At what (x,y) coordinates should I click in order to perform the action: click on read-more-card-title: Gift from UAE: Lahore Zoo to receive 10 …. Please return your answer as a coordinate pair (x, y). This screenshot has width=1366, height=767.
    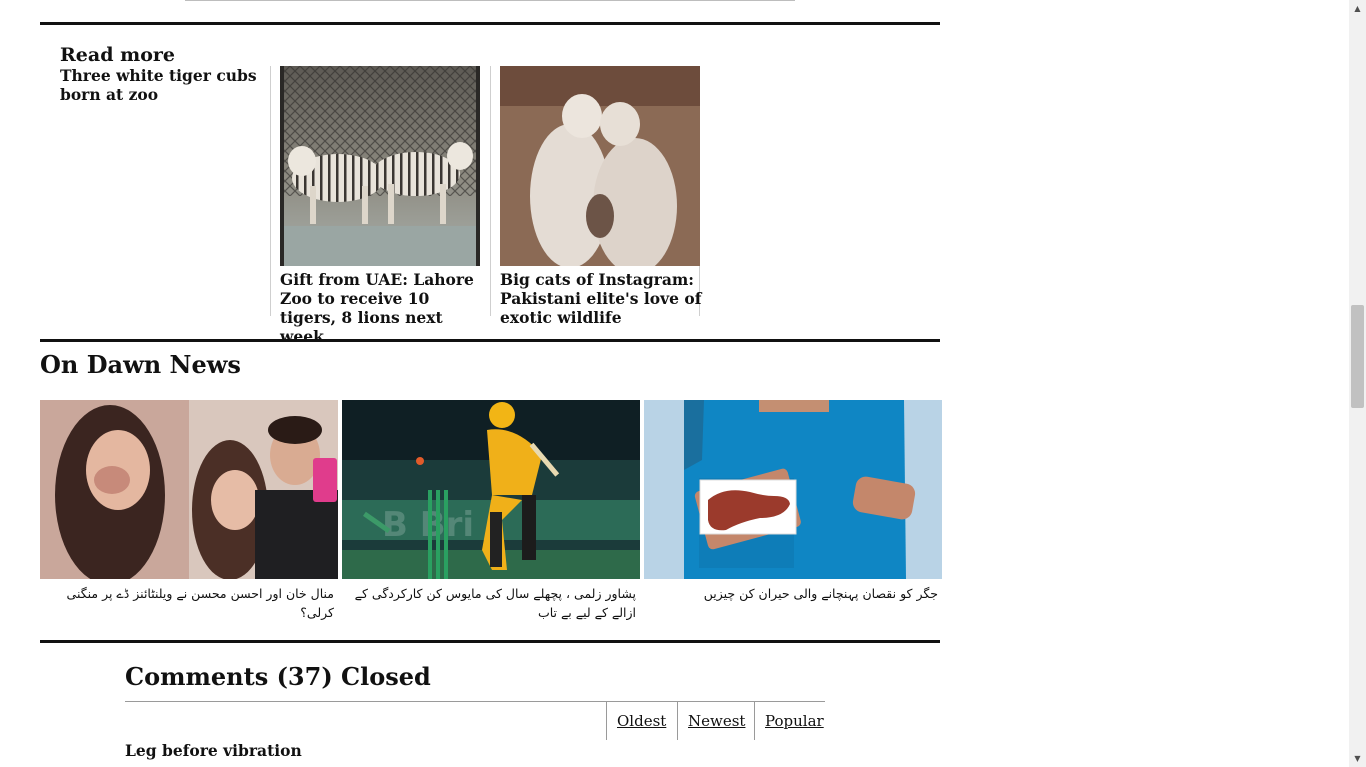
    Looking at the image, I should click on (385, 308).